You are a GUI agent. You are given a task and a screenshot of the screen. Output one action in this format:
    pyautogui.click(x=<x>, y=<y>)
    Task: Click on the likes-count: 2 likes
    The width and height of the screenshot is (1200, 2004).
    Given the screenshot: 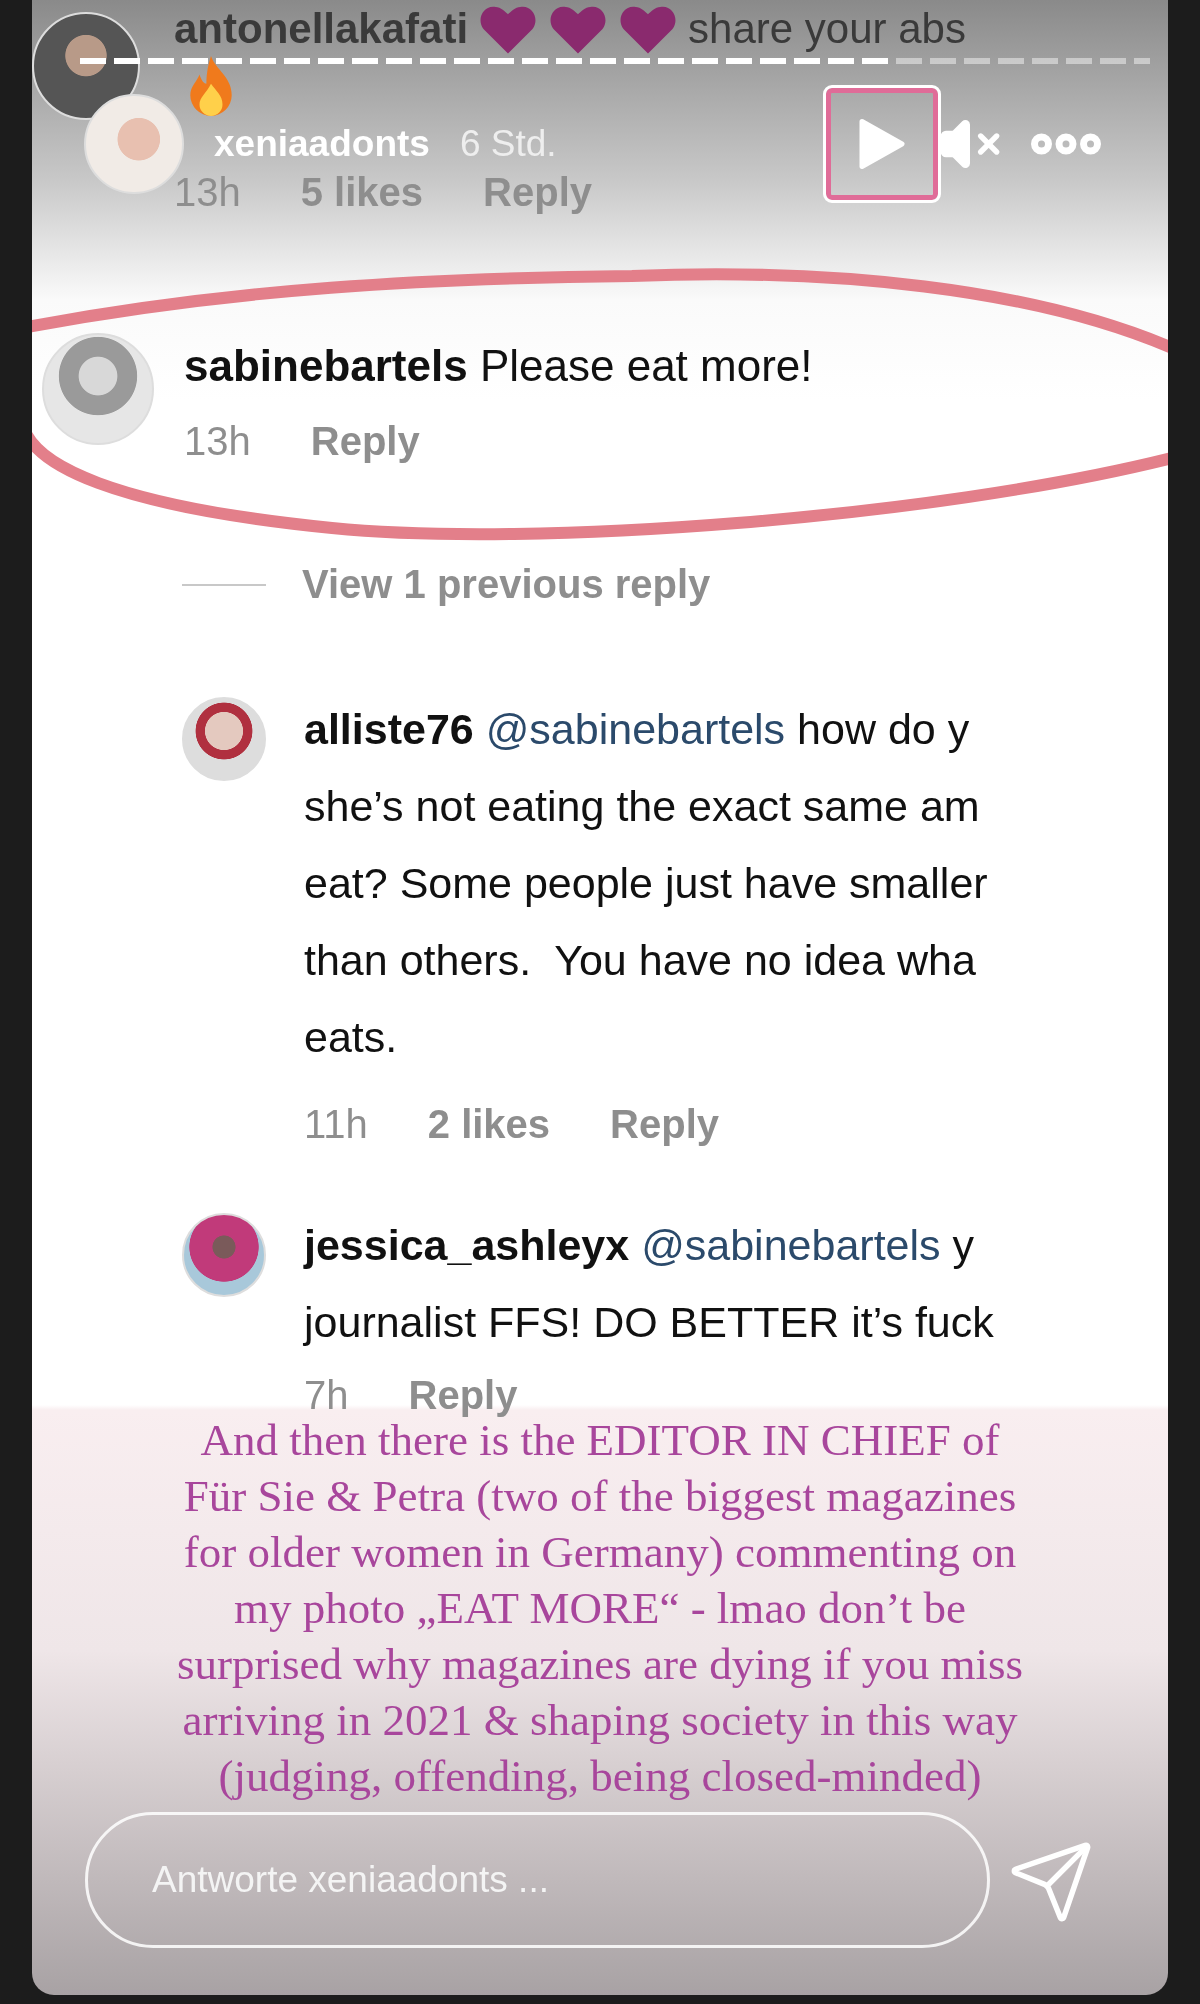 What is the action you would take?
    pyautogui.click(x=489, y=1124)
    